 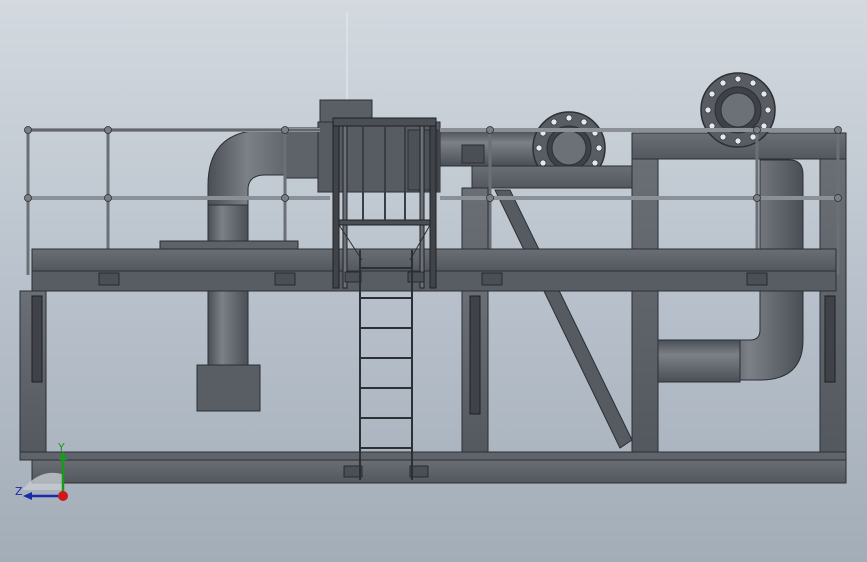 I want to click on top-flange-bore, so click(x=738, y=110).